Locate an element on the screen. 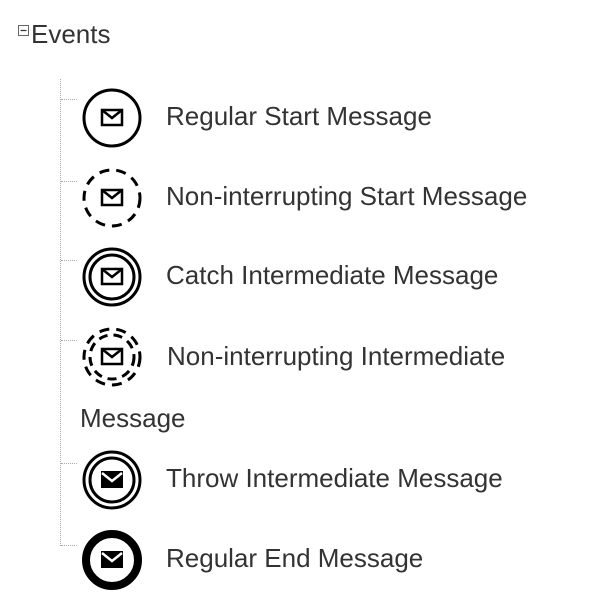 The height and width of the screenshot is (593, 594). message-end-event-icon is located at coordinates (112, 560).